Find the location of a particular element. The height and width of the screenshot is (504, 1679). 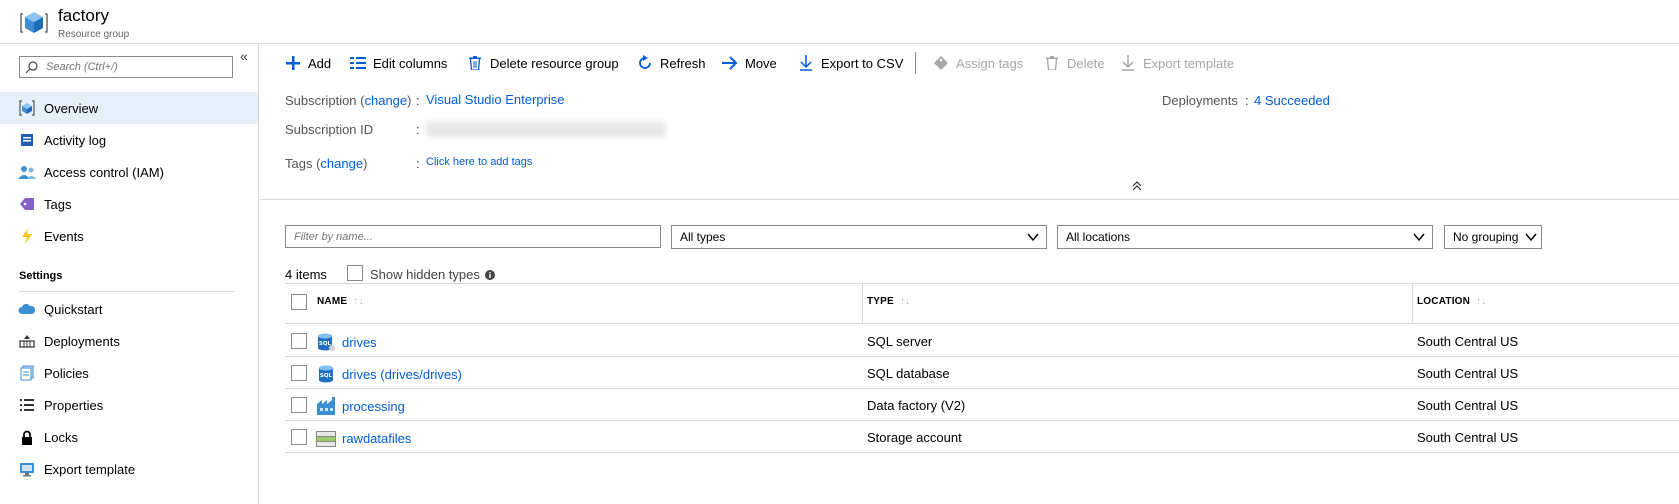

collapse-essentials-button is located at coordinates (1137, 187).